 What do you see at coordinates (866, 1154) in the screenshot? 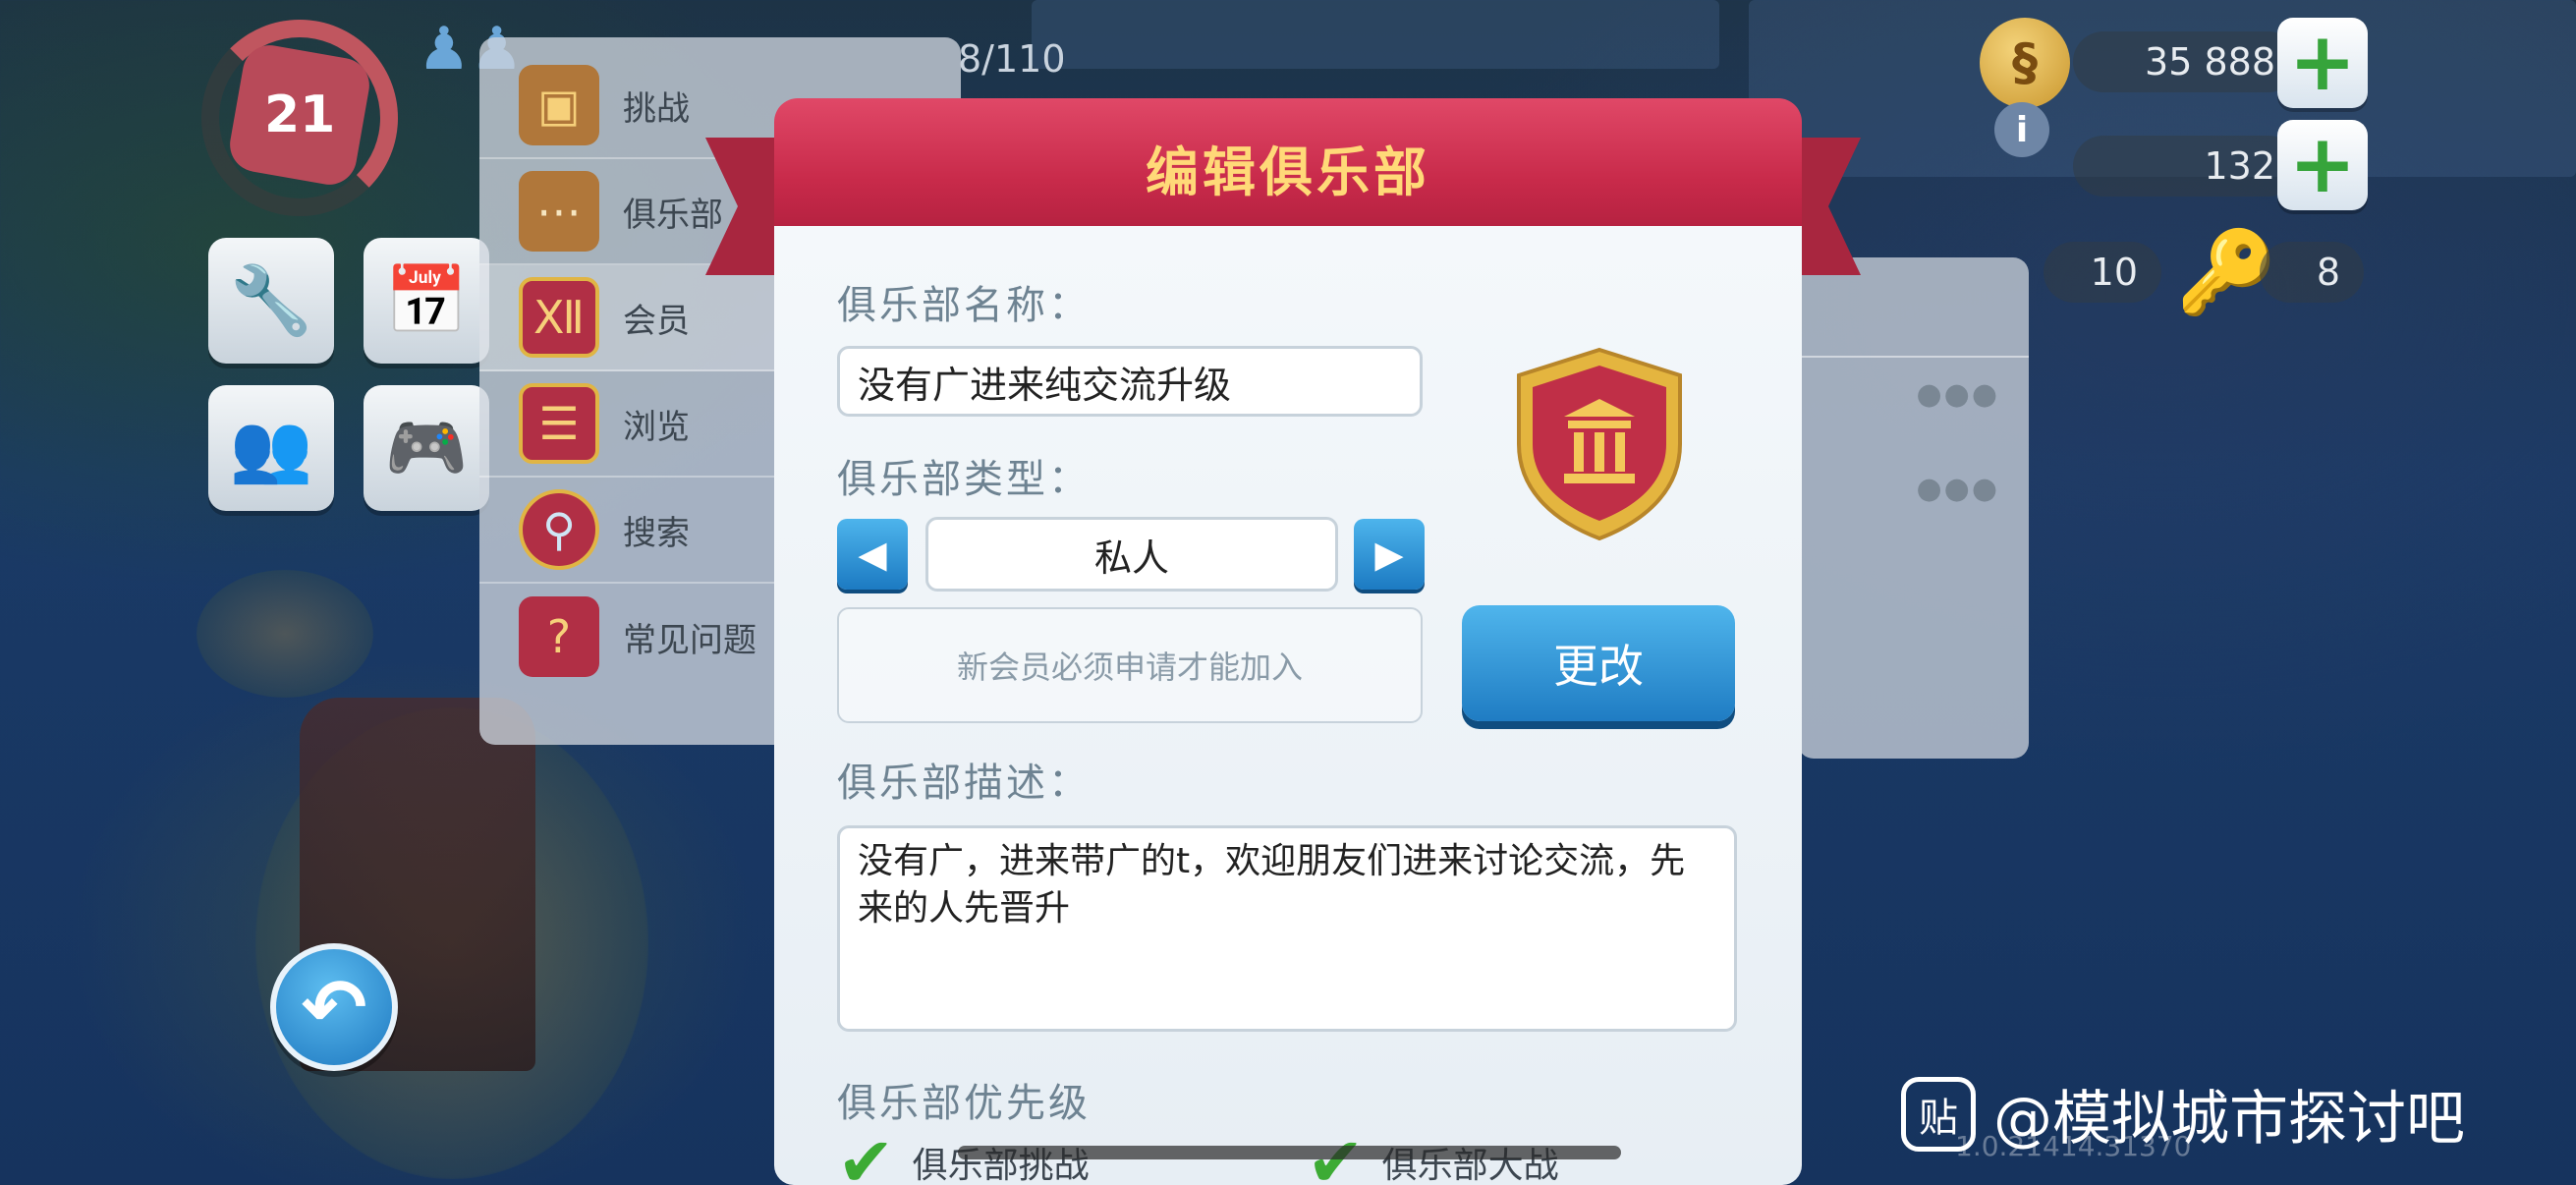
I see `checkmark-icon: ✔` at bounding box center [866, 1154].